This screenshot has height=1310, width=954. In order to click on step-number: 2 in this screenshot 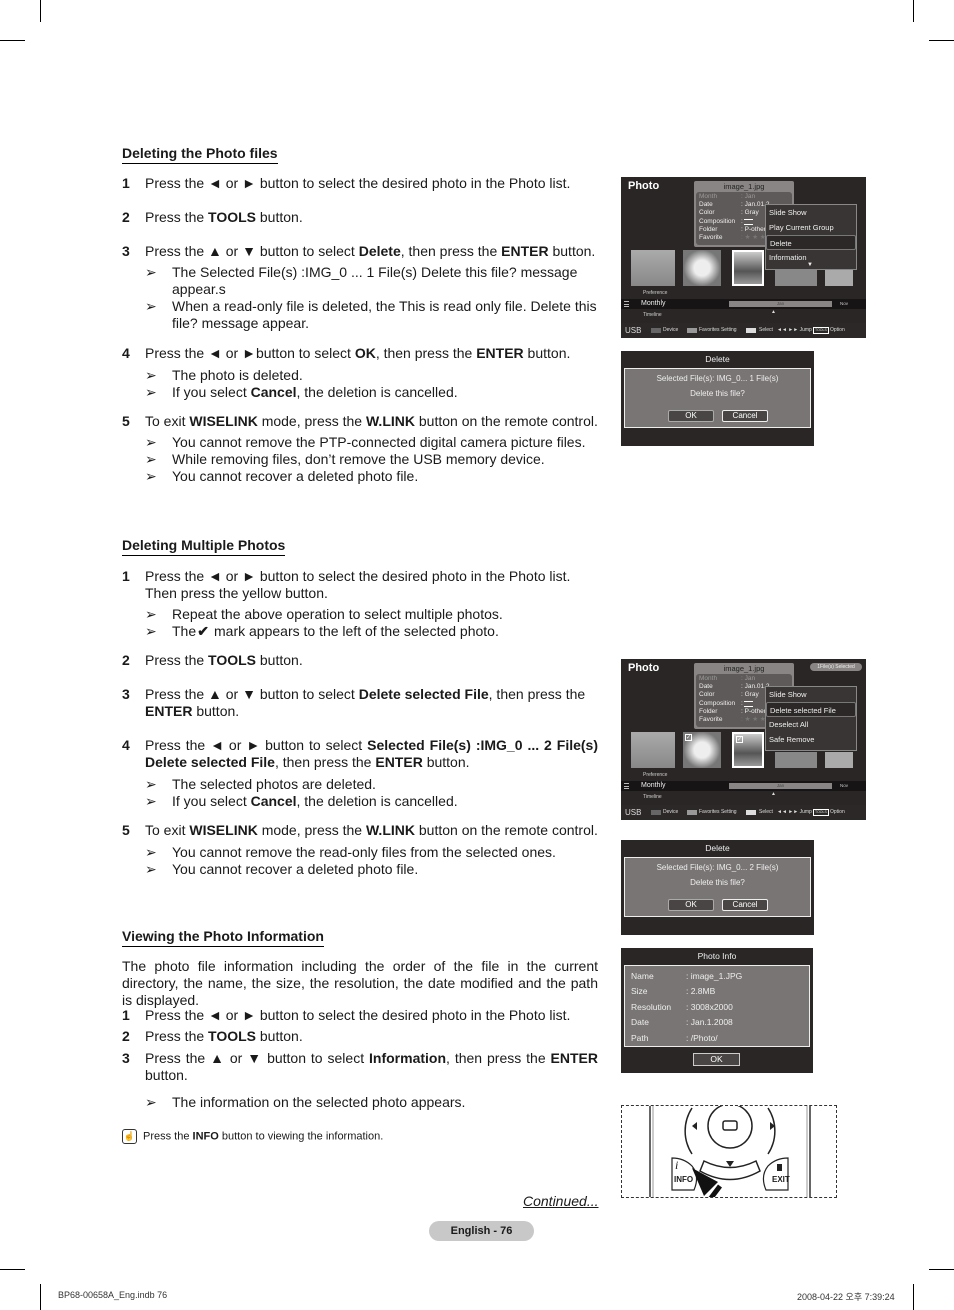, I will do `click(126, 217)`.